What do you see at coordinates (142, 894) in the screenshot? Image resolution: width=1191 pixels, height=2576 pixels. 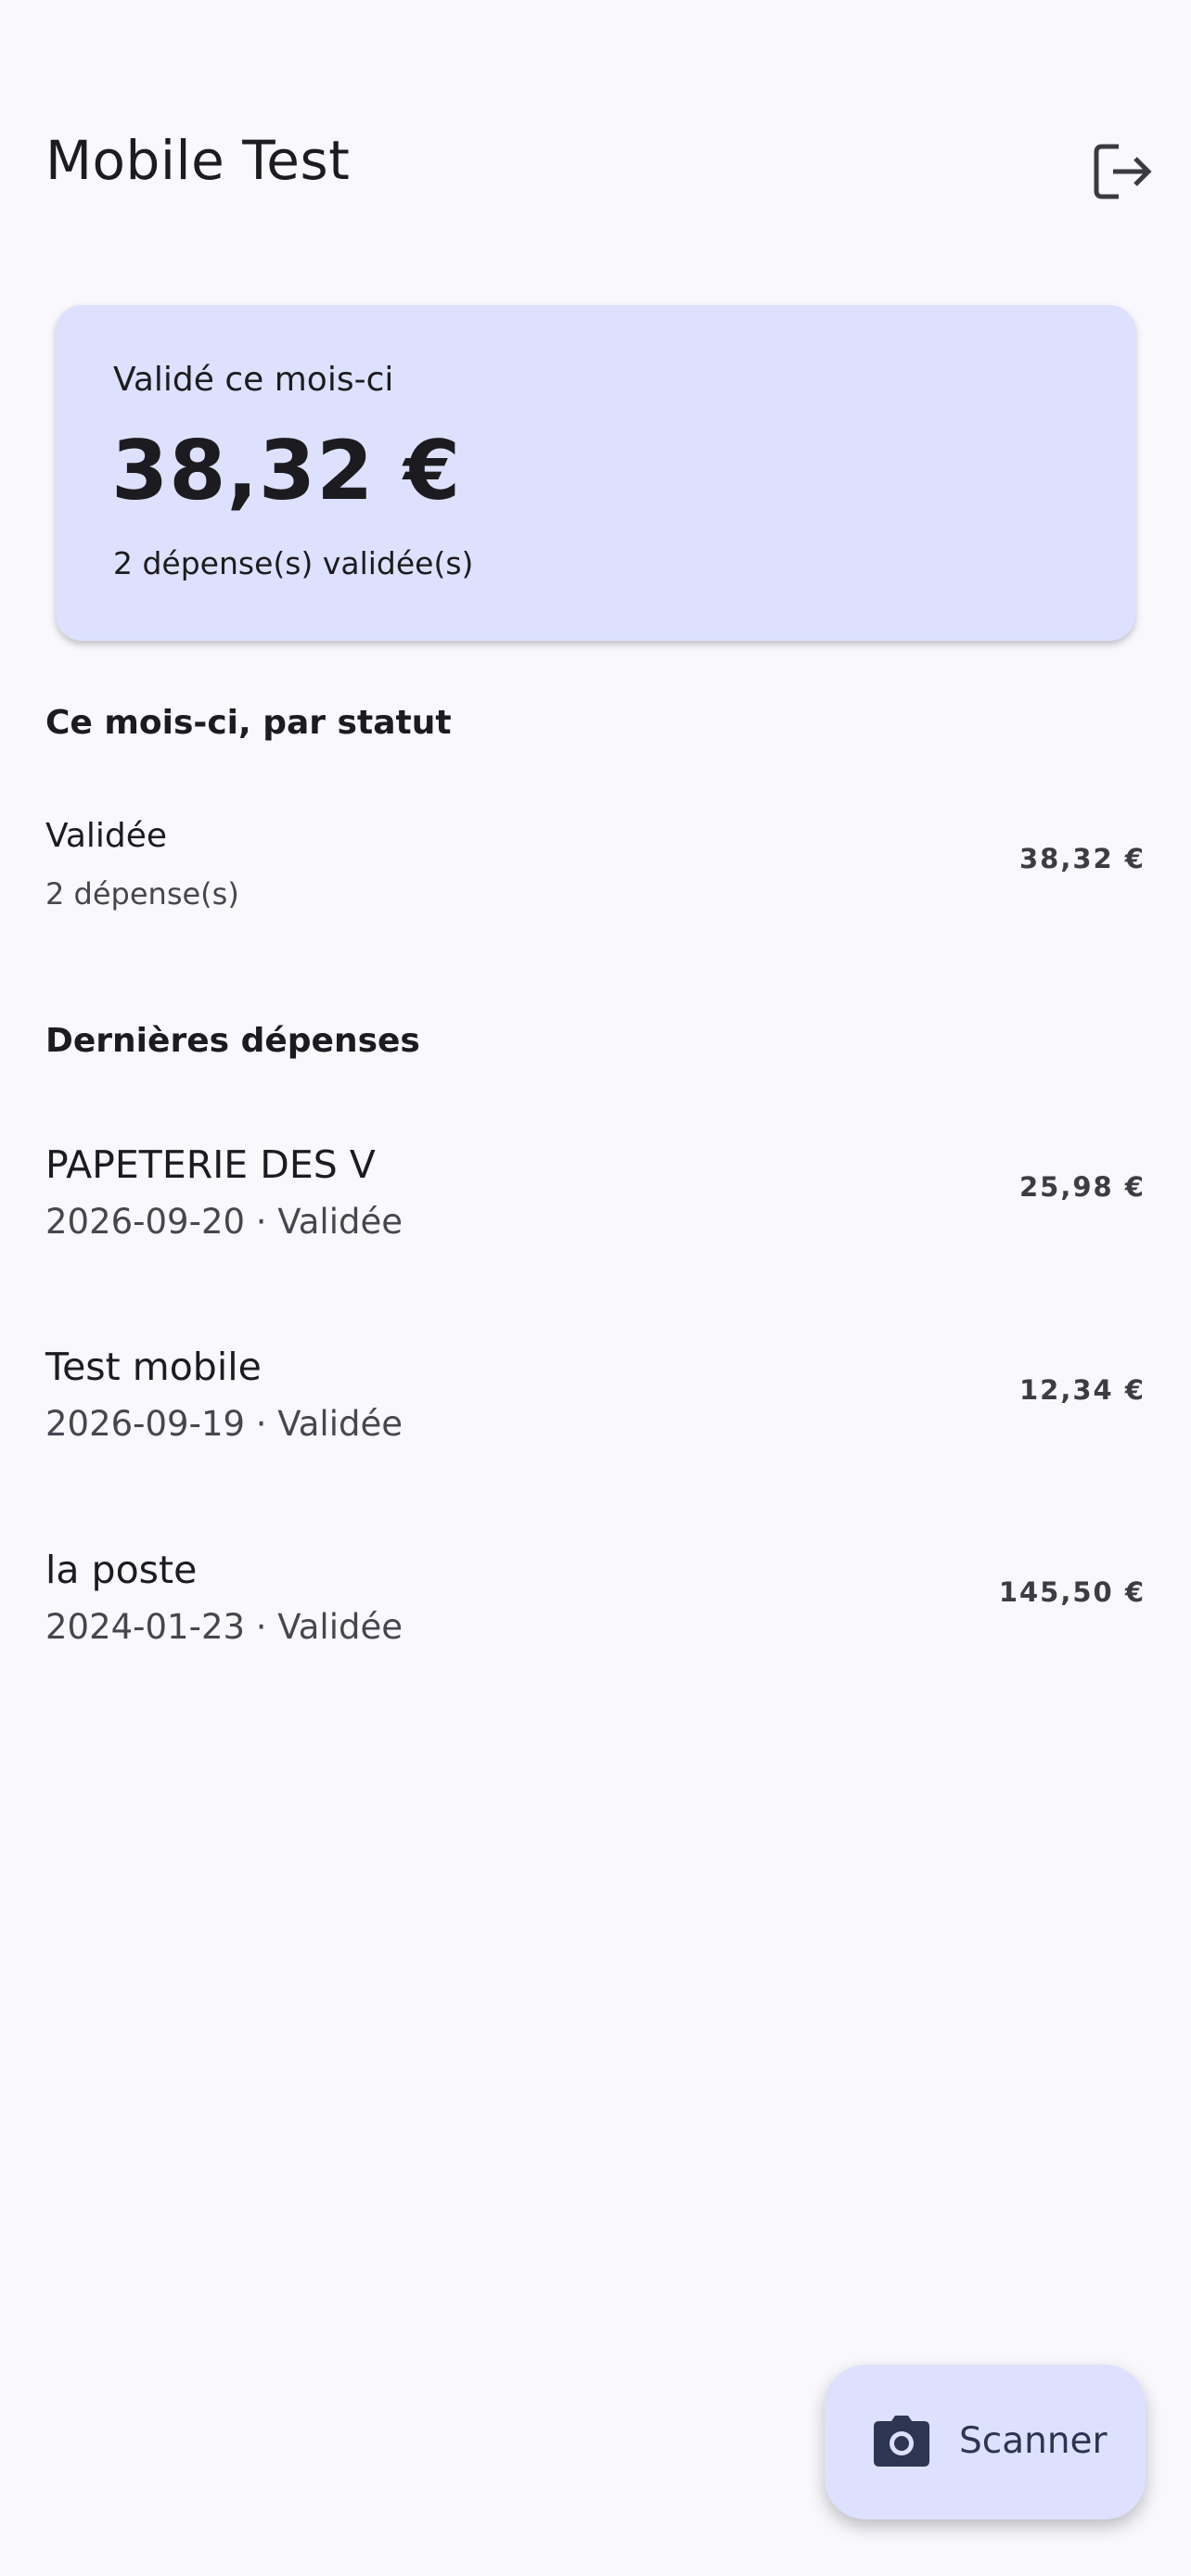 I see `status-row-count: 2 dépense(s)` at bounding box center [142, 894].